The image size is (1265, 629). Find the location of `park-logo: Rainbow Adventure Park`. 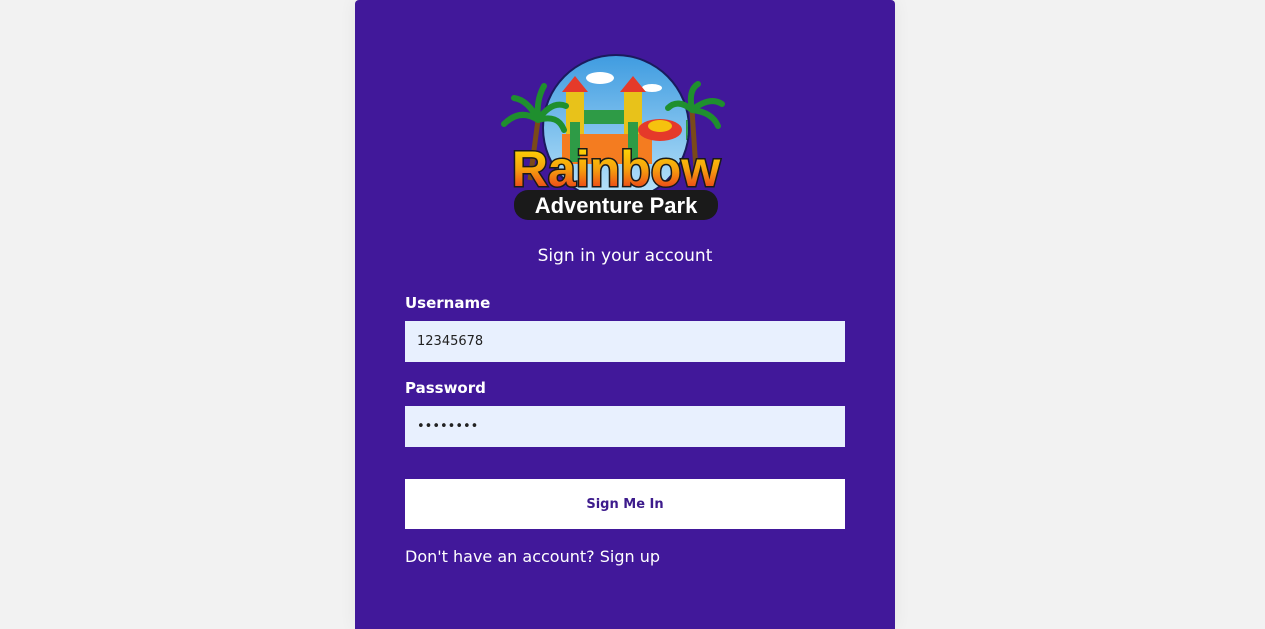

park-logo: Rainbow Adventure Park is located at coordinates (613, 137).